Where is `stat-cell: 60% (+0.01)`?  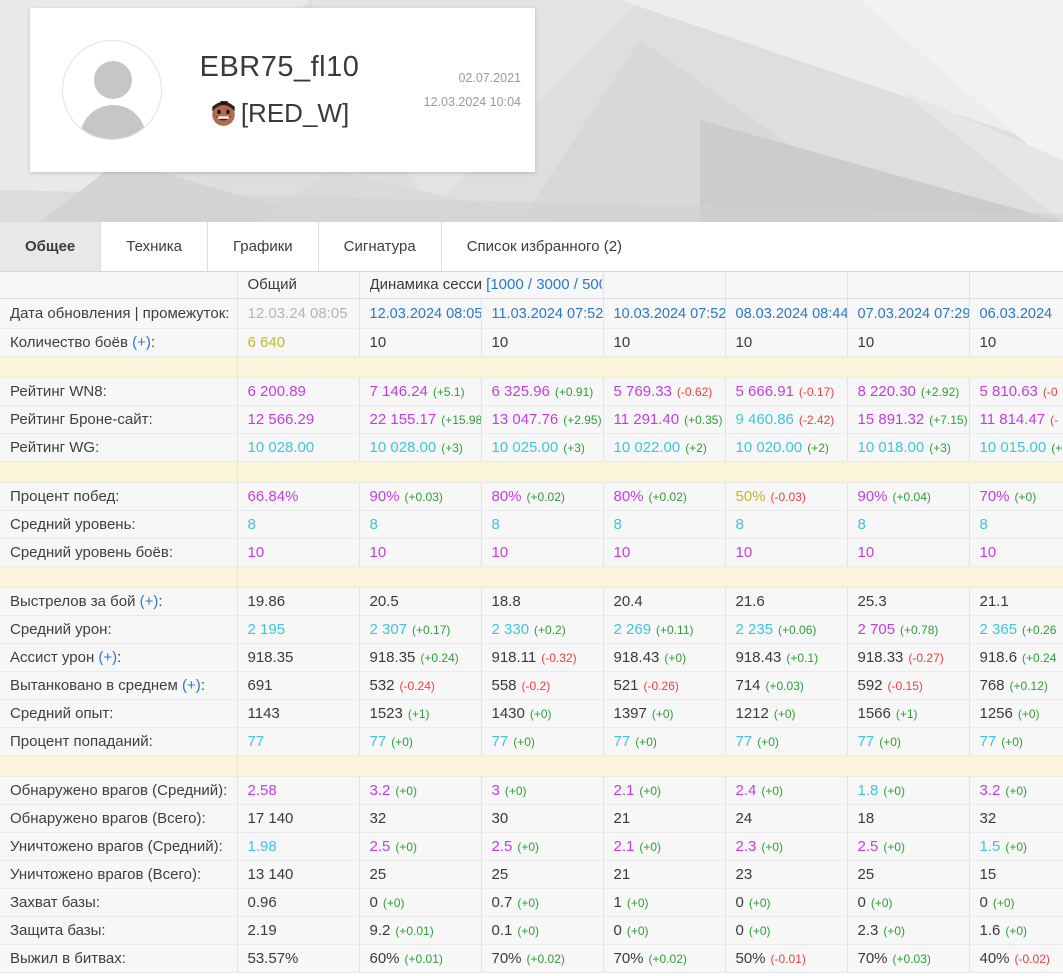 stat-cell: 60% (+0.01) is located at coordinates (420, 958).